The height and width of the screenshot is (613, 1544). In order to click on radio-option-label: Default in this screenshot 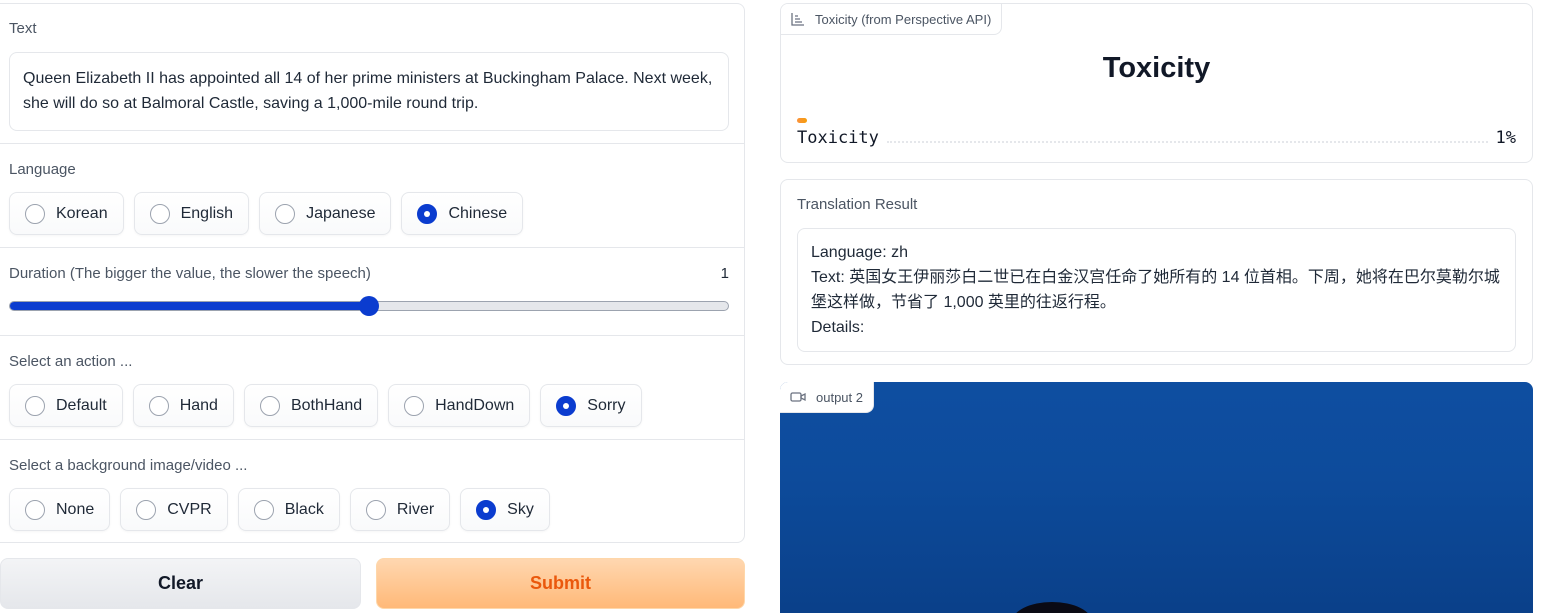, I will do `click(81, 405)`.